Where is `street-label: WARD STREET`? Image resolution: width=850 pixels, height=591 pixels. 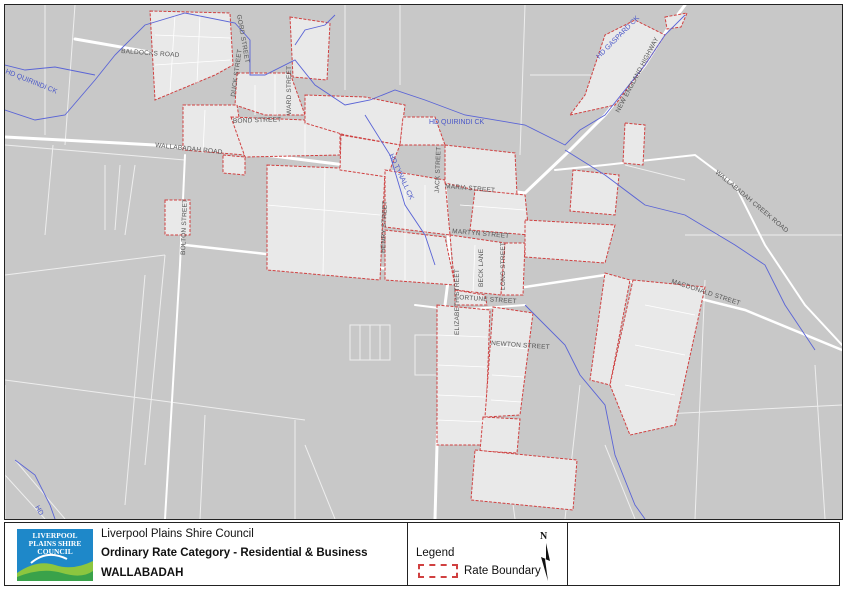 street-label: WARD STREET is located at coordinates (289, 90).